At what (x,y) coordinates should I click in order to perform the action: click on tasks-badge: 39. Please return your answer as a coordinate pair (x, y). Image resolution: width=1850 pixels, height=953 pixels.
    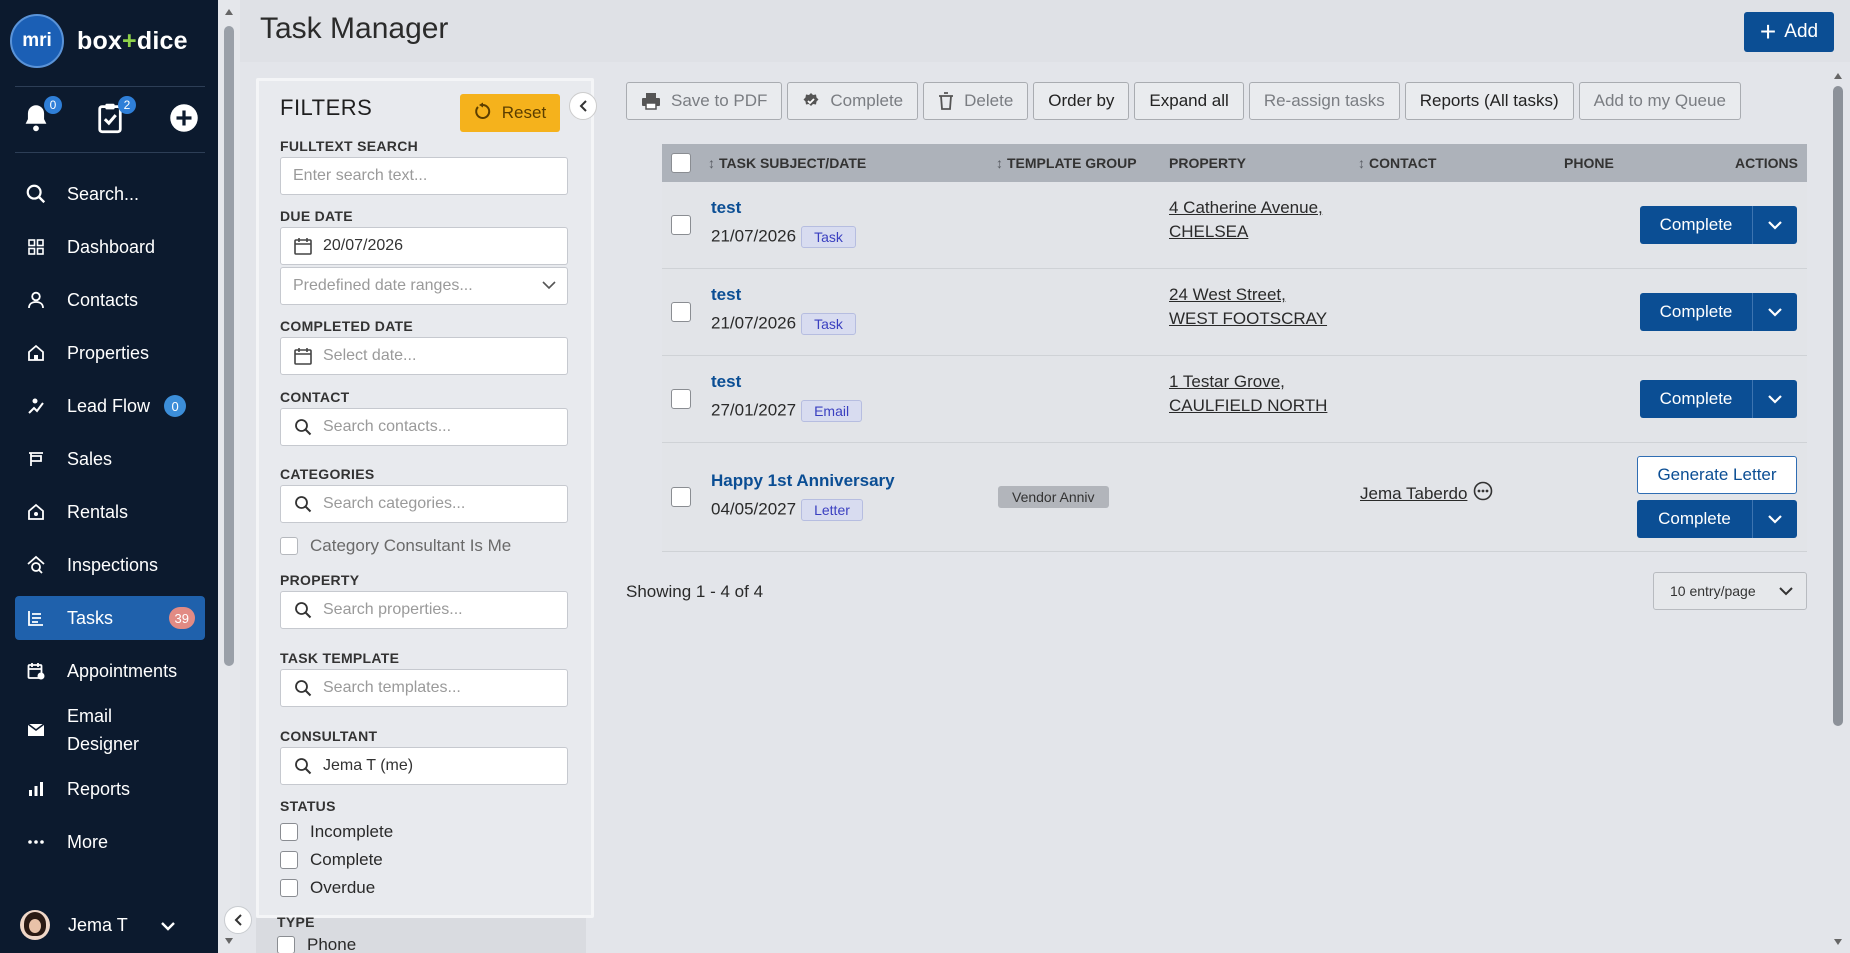
    Looking at the image, I should click on (181, 618).